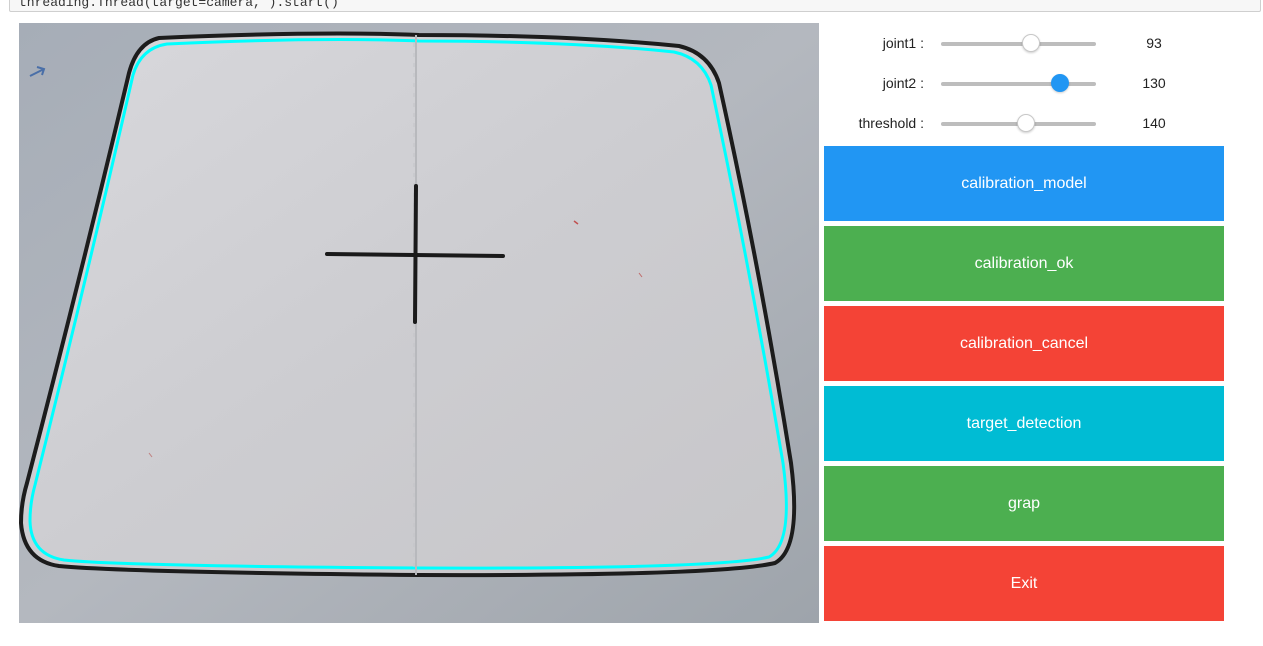 The width and height of the screenshot is (1263, 646). What do you see at coordinates (1024, 343) in the screenshot?
I see `calibration-cancel-button: calibration_cancel` at bounding box center [1024, 343].